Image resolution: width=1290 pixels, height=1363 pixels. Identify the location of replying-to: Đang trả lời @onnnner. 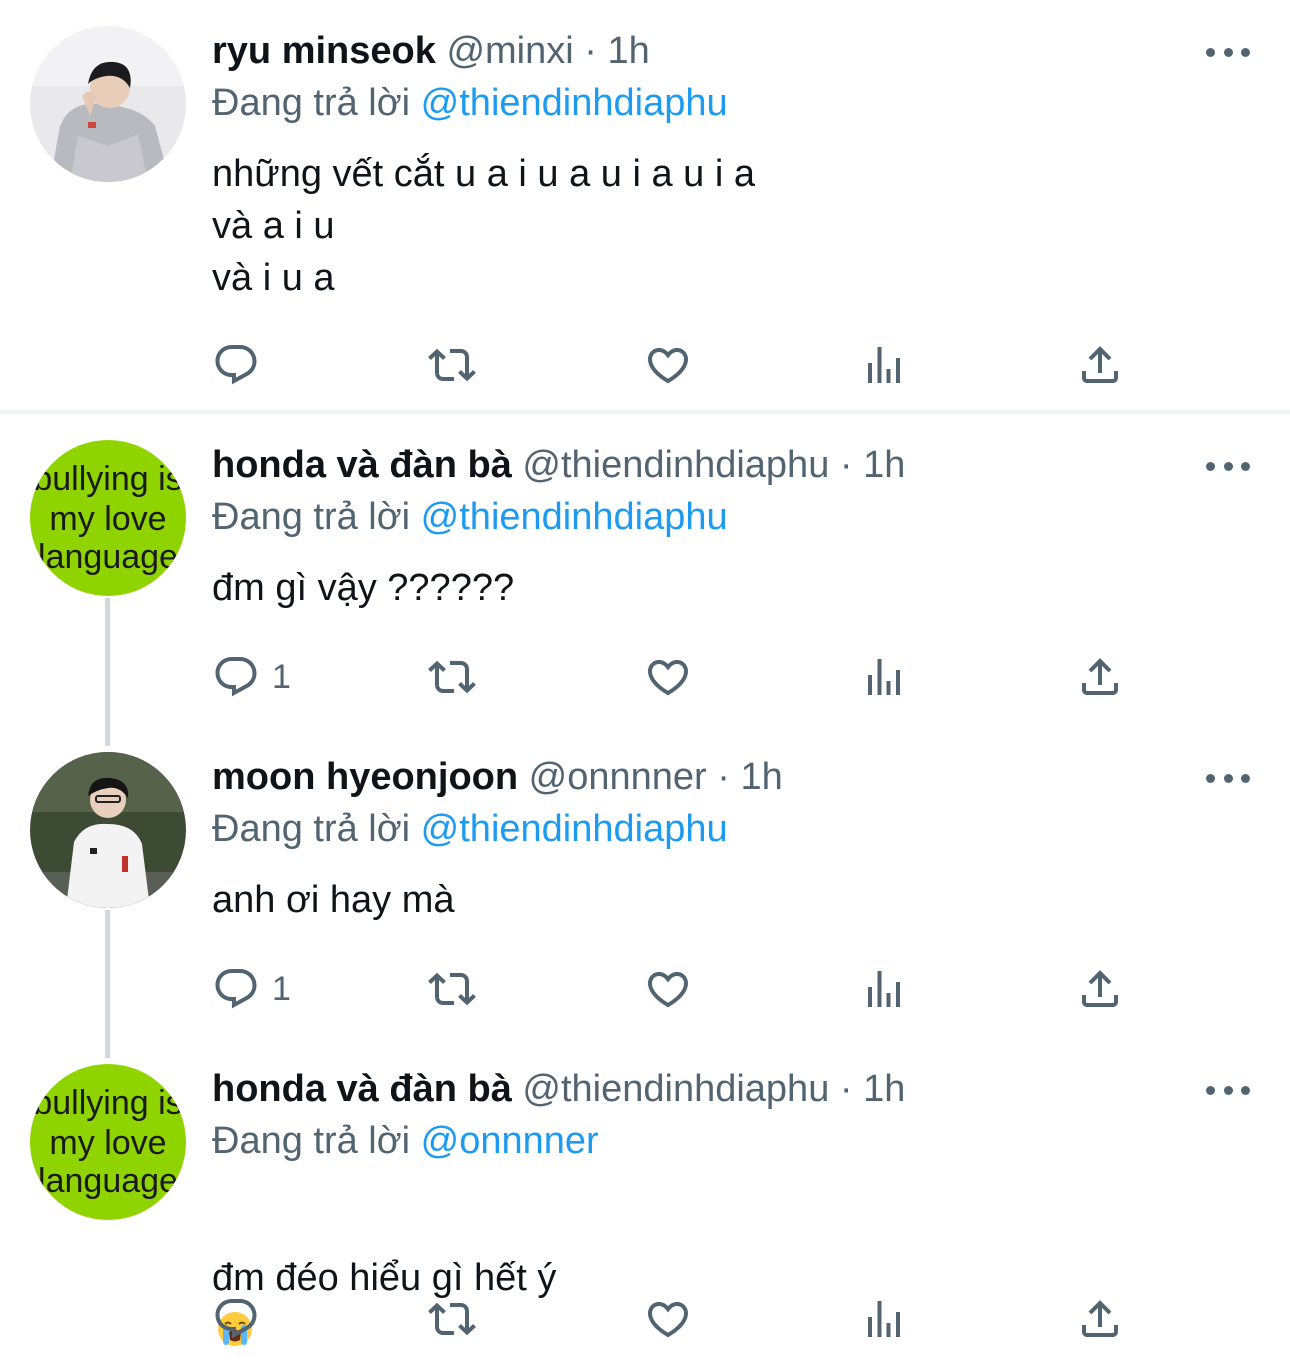
(405, 1141).